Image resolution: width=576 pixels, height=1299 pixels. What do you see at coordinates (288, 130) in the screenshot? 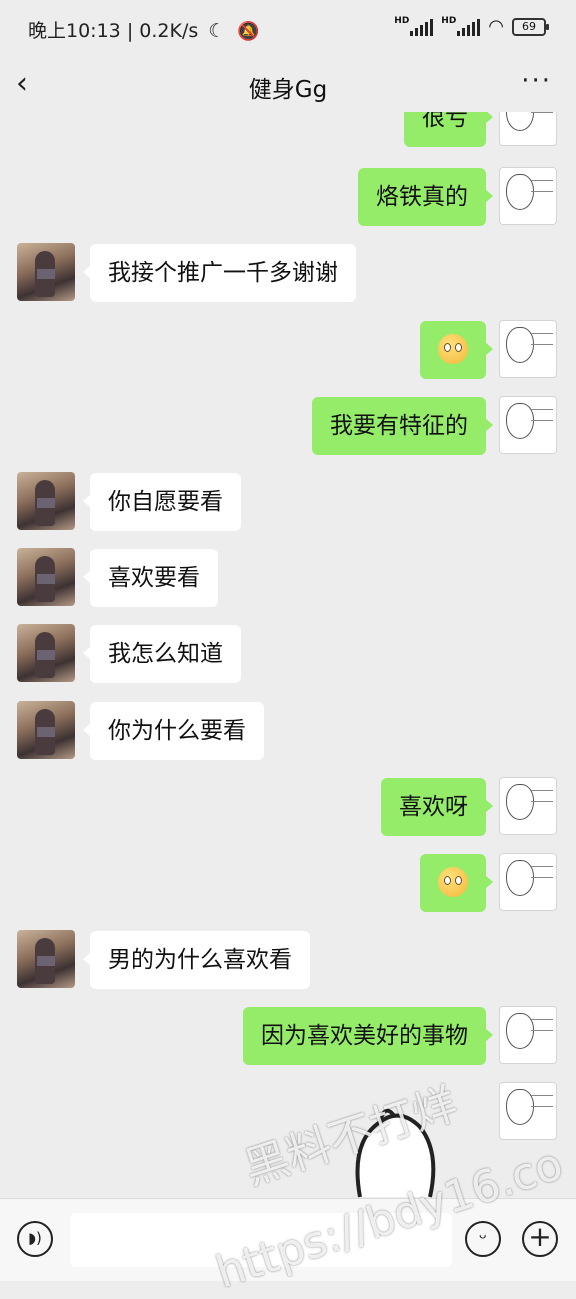
I see `message-row: 很亏` at bounding box center [288, 130].